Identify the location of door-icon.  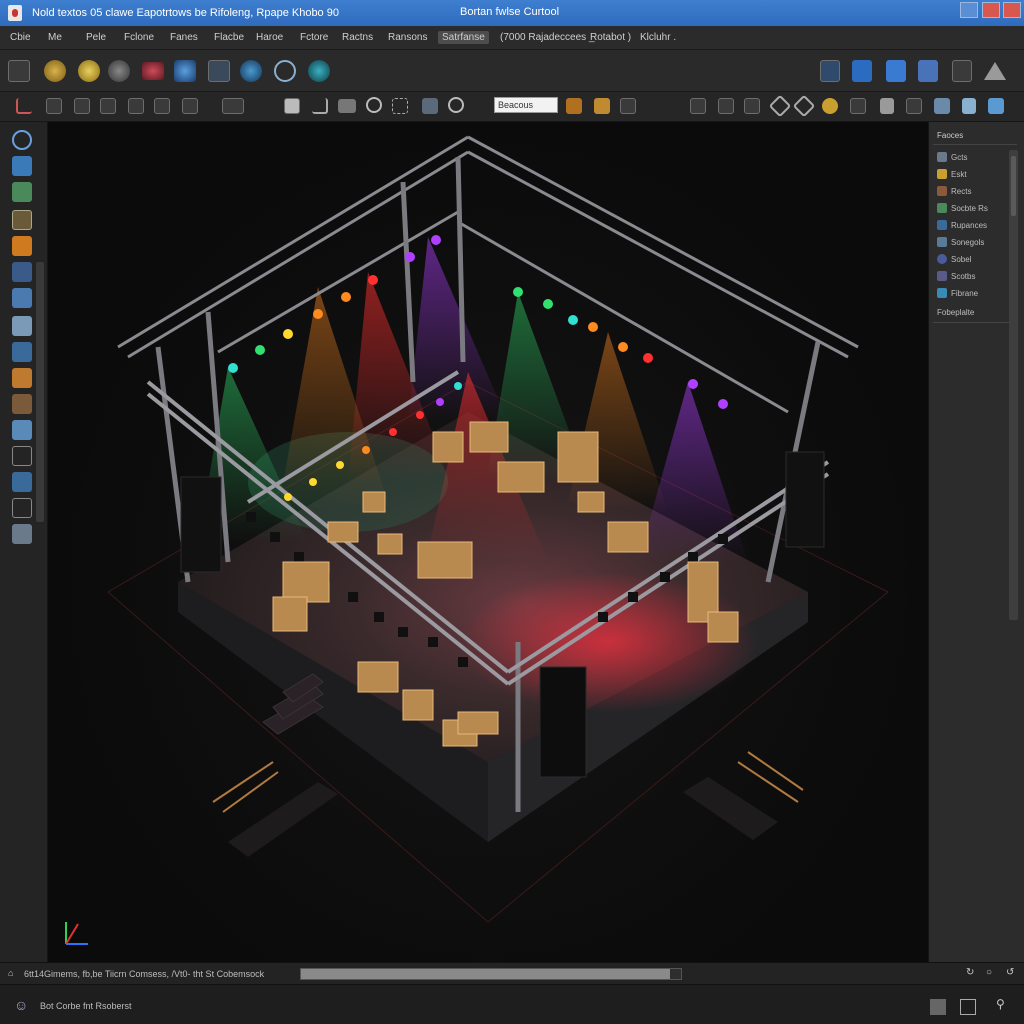
(887, 106).